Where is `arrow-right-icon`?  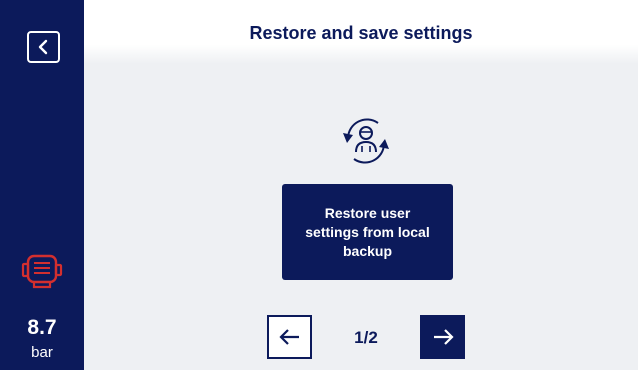 arrow-right-icon is located at coordinates (443, 337).